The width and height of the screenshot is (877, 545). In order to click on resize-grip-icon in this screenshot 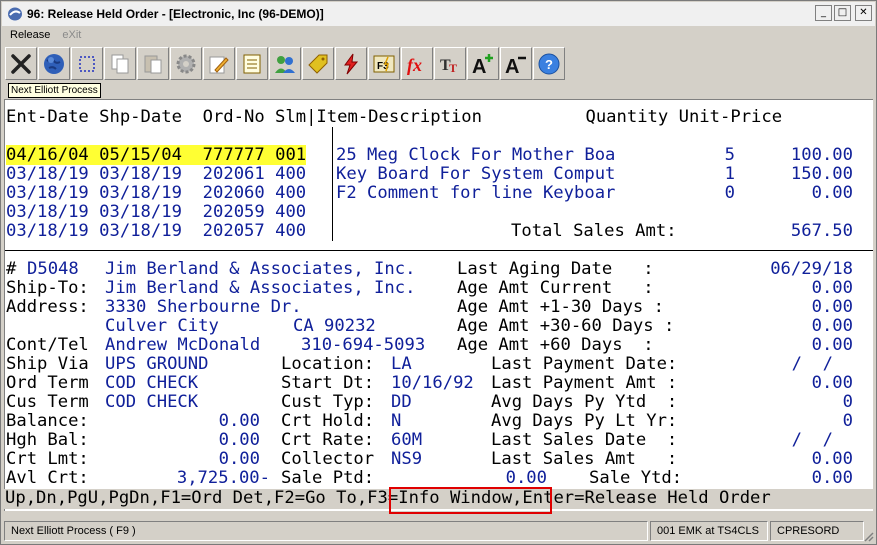, I will do `click(868, 536)`.